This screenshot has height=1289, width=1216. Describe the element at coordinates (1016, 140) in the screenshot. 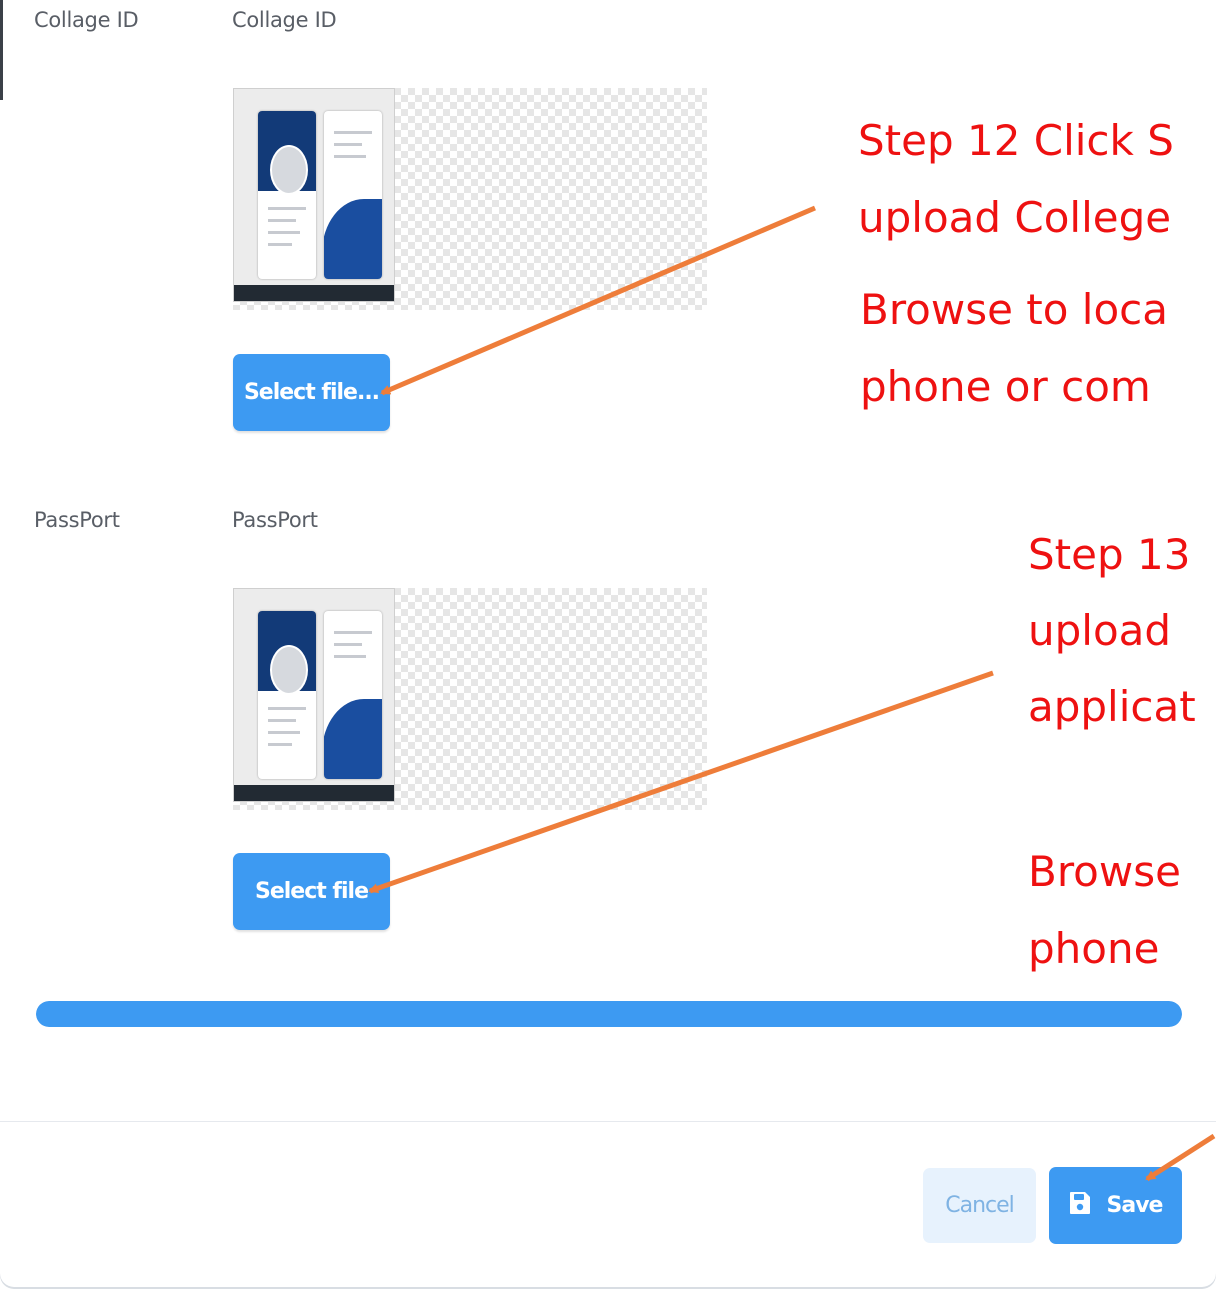

I see `step12-line1: Step 12 Click S` at that location.